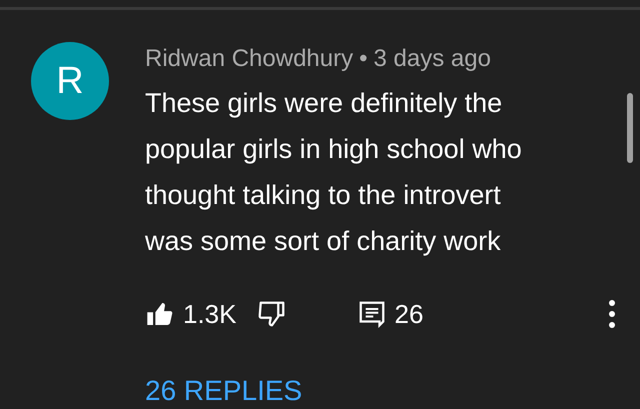  What do you see at coordinates (70, 81) in the screenshot?
I see `avatar: R` at bounding box center [70, 81].